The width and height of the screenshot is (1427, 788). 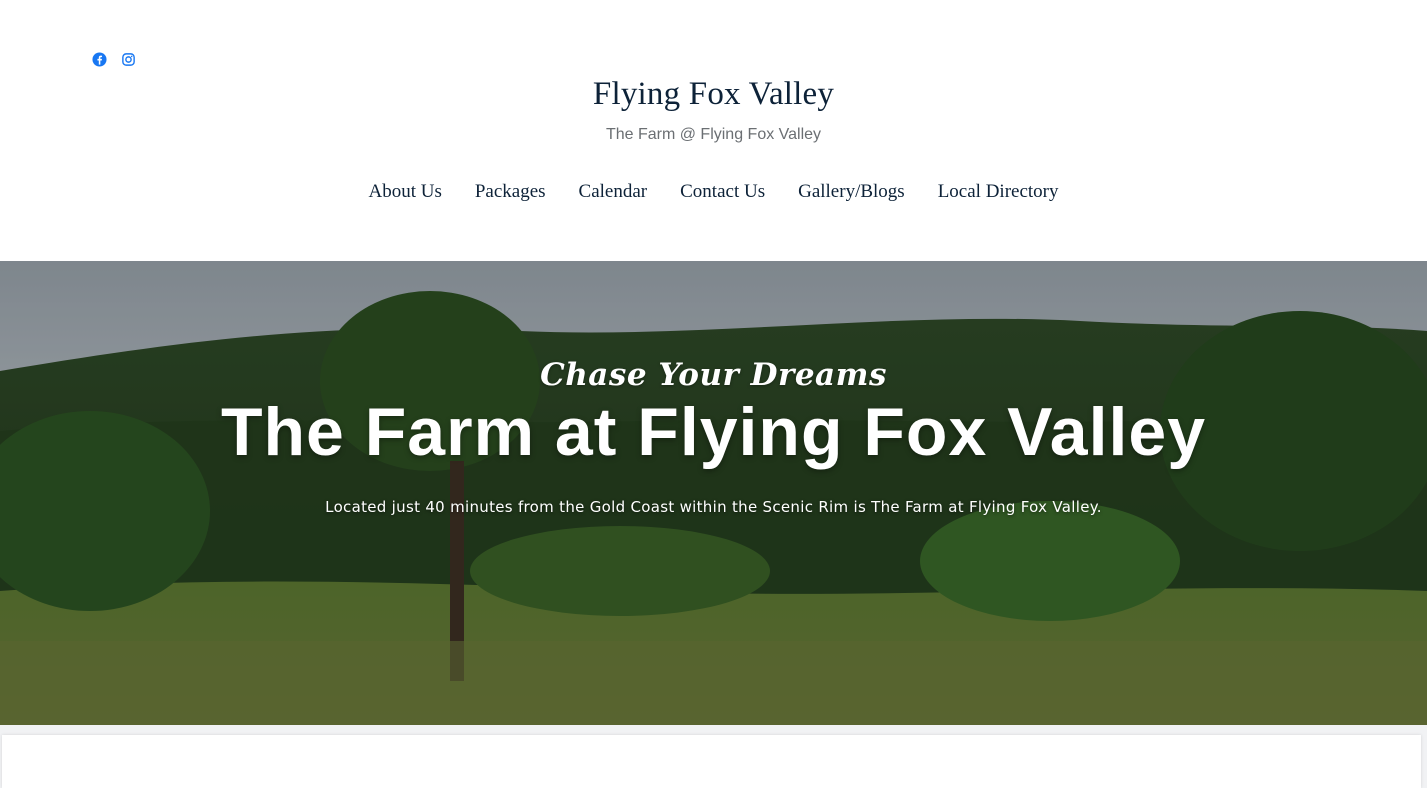 I want to click on nav-item-calendar: Calendar, so click(x=613, y=192).